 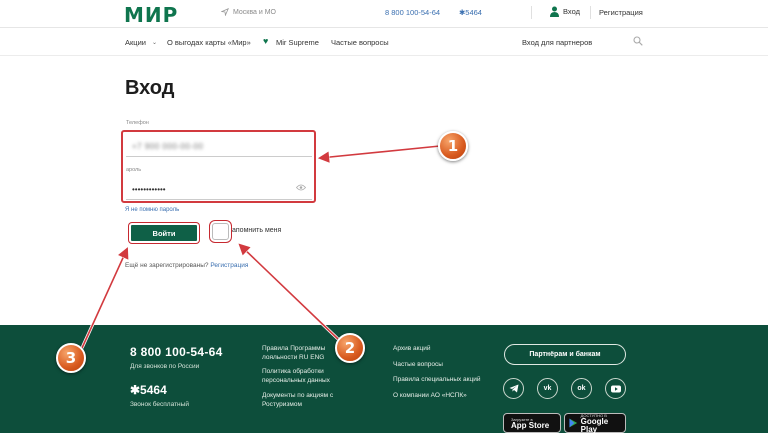 What do you see at coordinates (360, 42) in the screenshot?
I see `nav-item-faq: Частые вопросы` at bounding box center [360, 42].